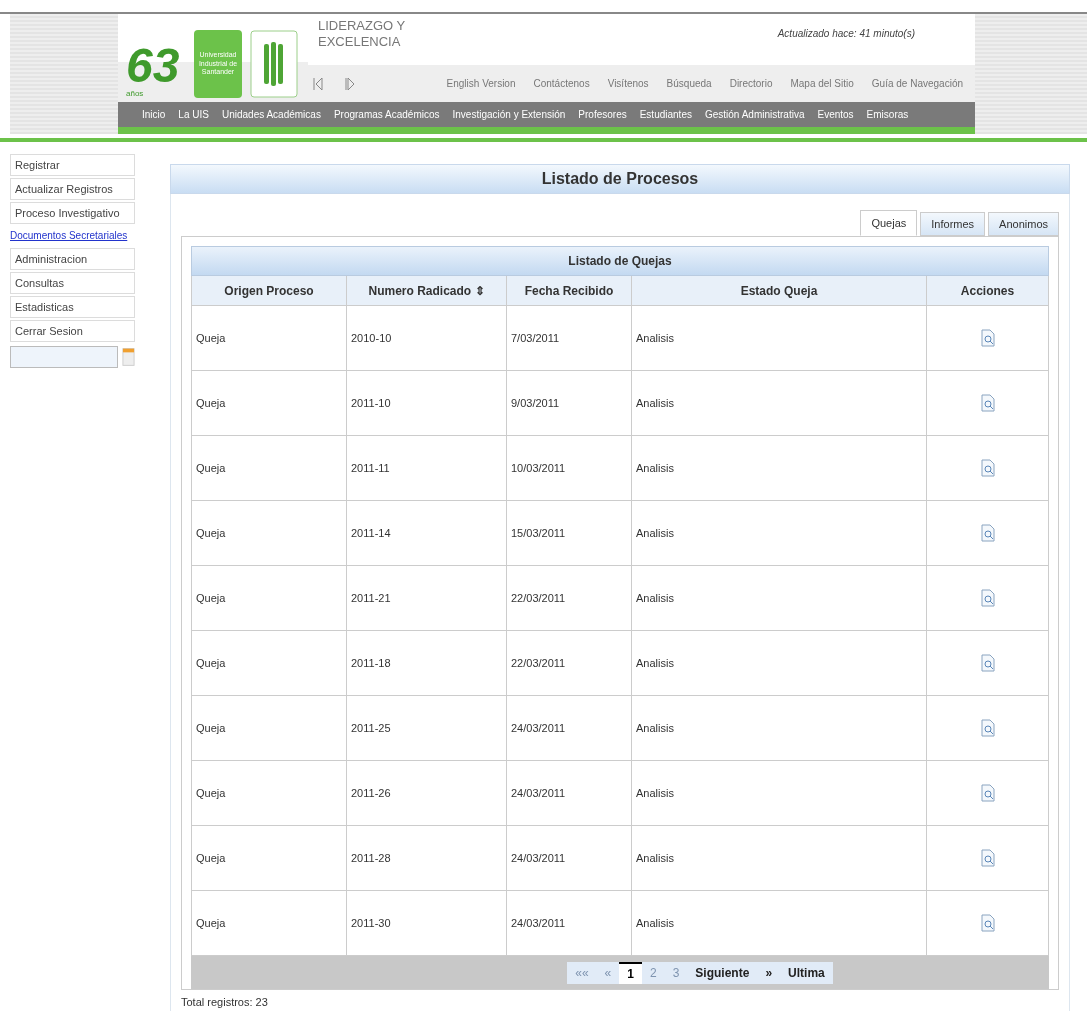  Describe the element at coordinates (889, 223) in the screenshot. I see `tab: Quejas` at that location.